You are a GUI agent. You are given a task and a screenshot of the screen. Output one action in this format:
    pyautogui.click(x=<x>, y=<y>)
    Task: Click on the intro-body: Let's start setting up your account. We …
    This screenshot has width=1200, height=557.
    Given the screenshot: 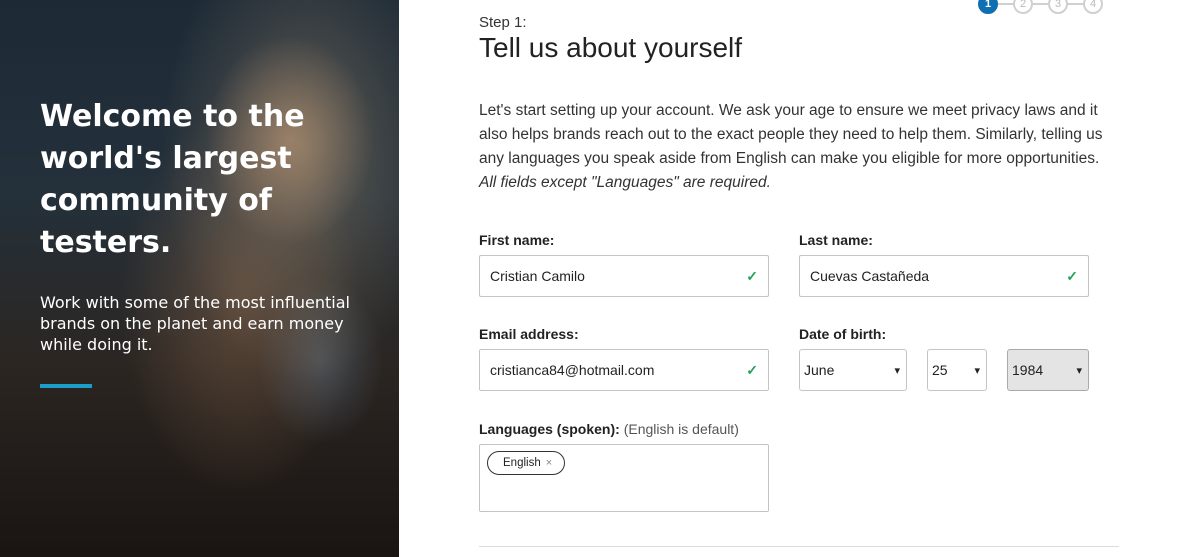 What is the action you would take?
    pyautogui.click(x=791, y=134)
    